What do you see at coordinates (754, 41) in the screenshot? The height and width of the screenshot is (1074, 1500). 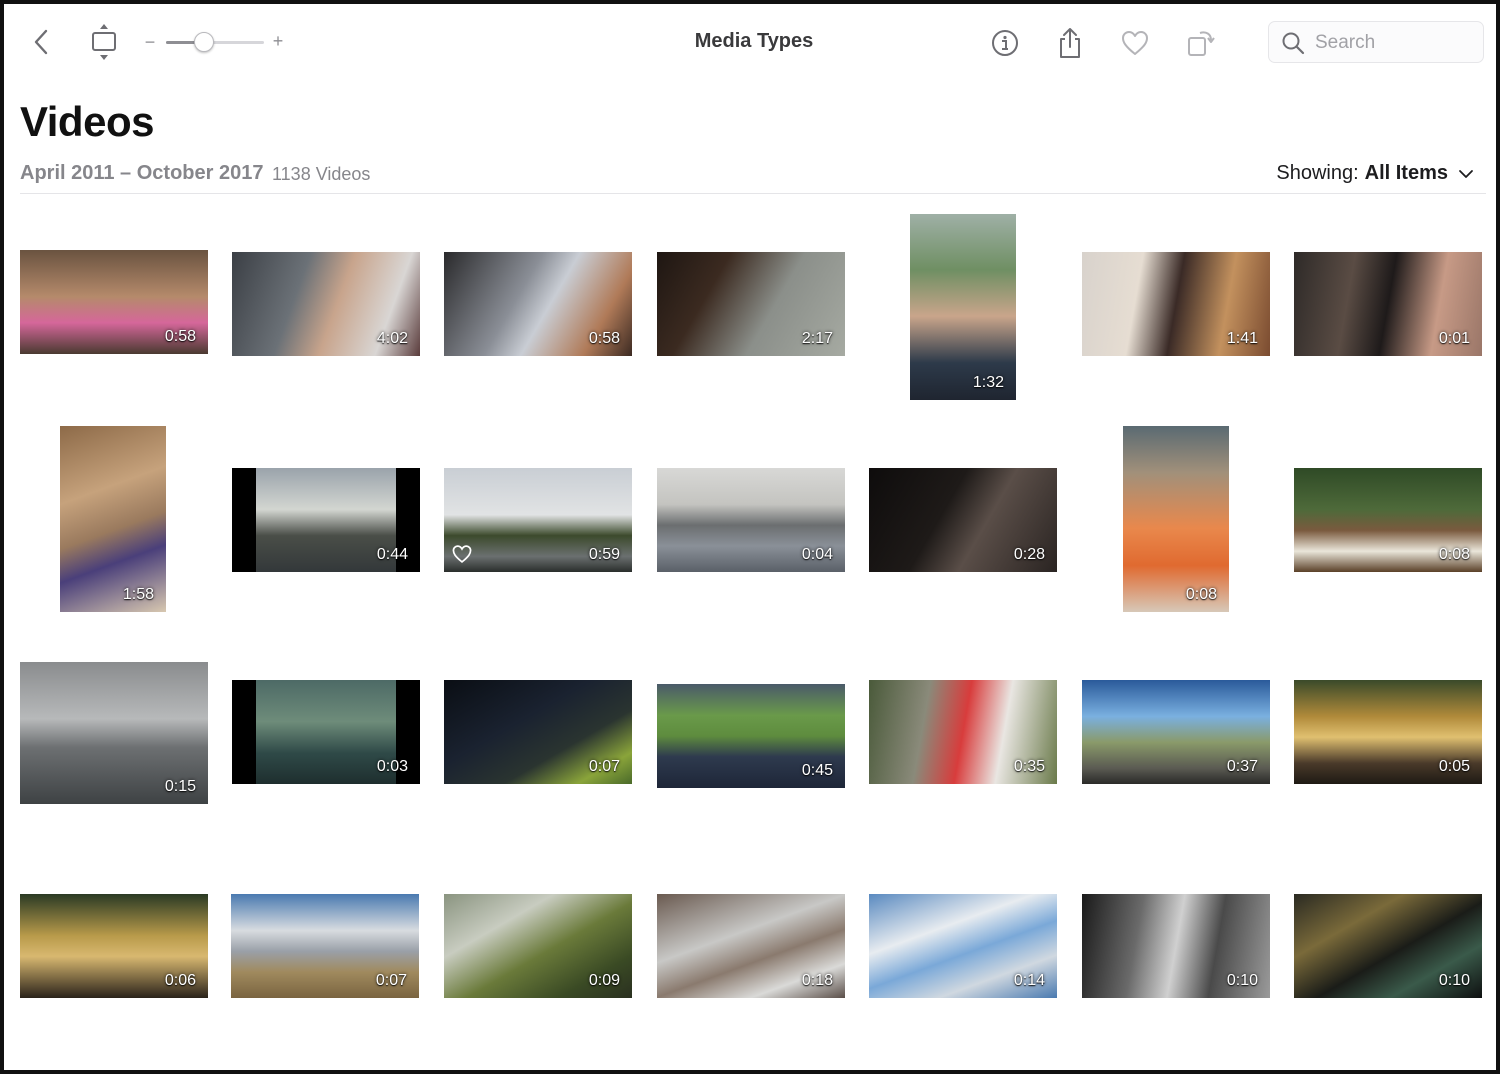 I see `toolbar-title: Media Types` at bounding box center [754, 41].